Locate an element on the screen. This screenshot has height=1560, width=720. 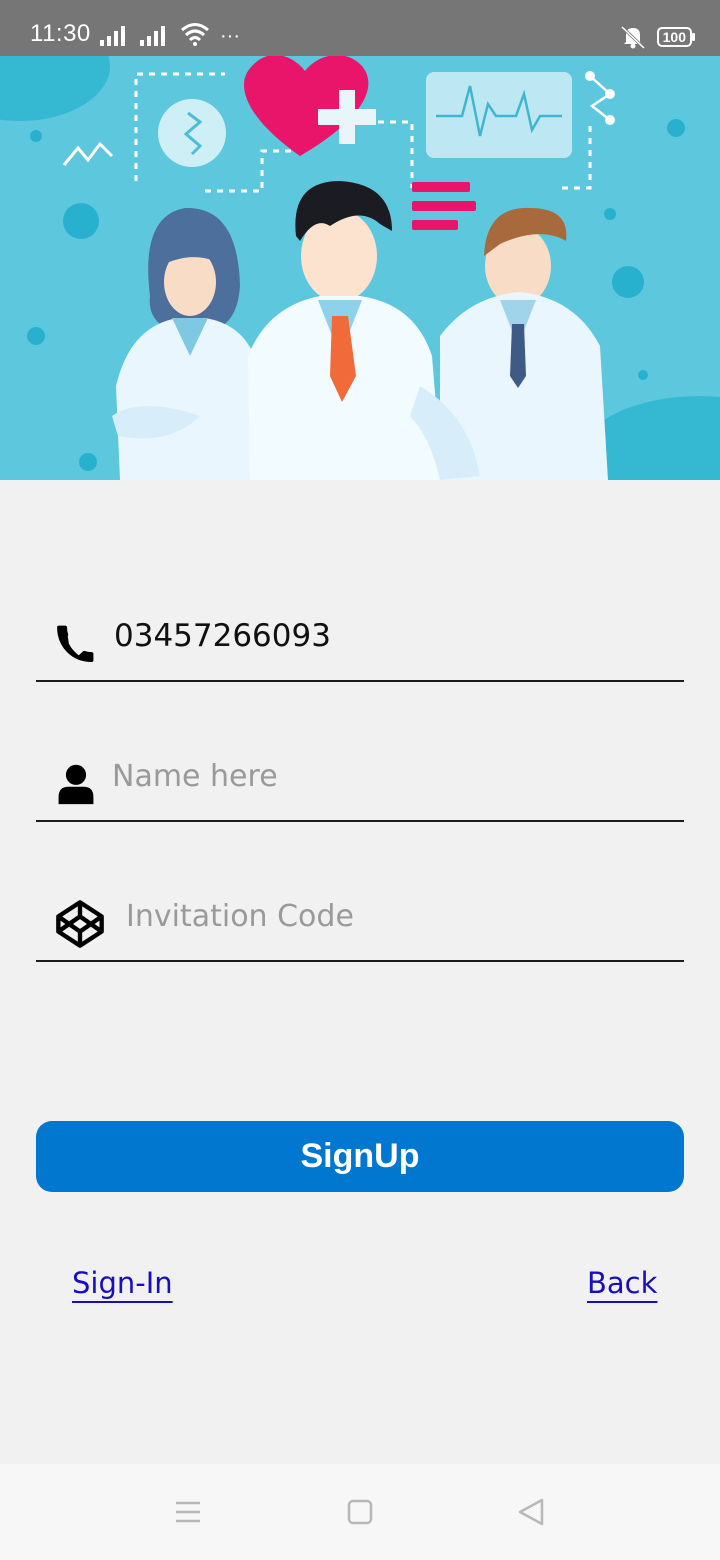
battery-indicator: 100 is located at coordinates (676, 37).